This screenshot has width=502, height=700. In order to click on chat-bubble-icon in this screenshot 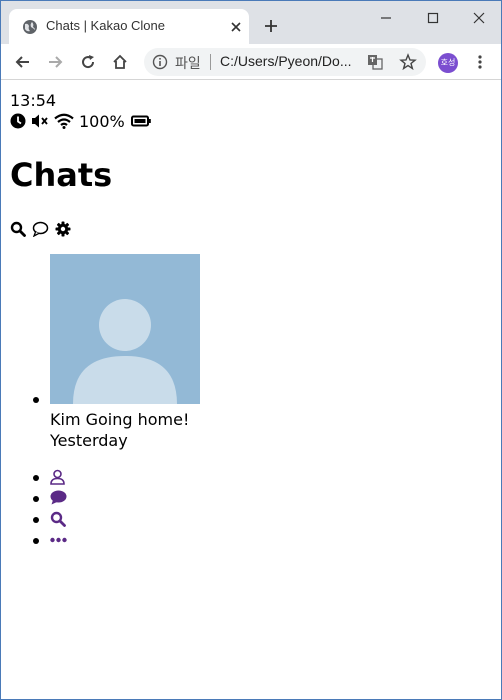, I will do `click(40, 229)`.